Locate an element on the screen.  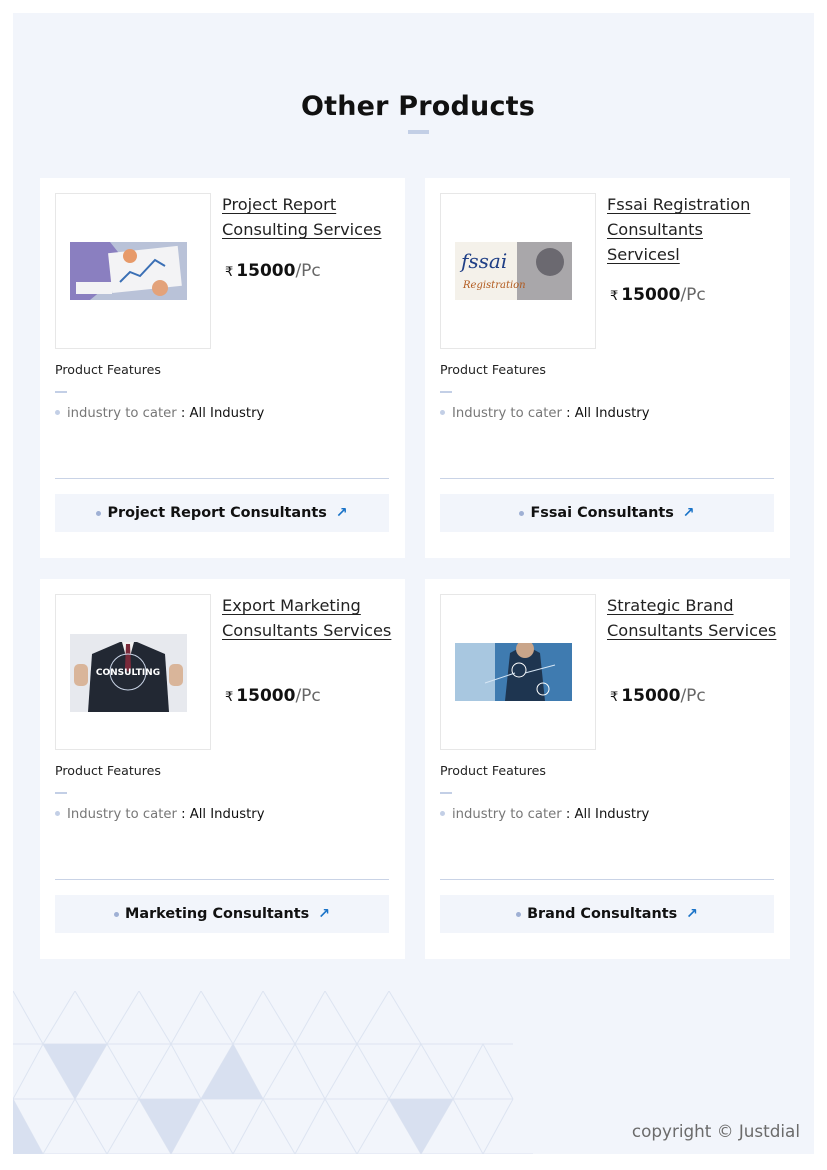
project-report-photo-icon is located at coordinates (128, 271).